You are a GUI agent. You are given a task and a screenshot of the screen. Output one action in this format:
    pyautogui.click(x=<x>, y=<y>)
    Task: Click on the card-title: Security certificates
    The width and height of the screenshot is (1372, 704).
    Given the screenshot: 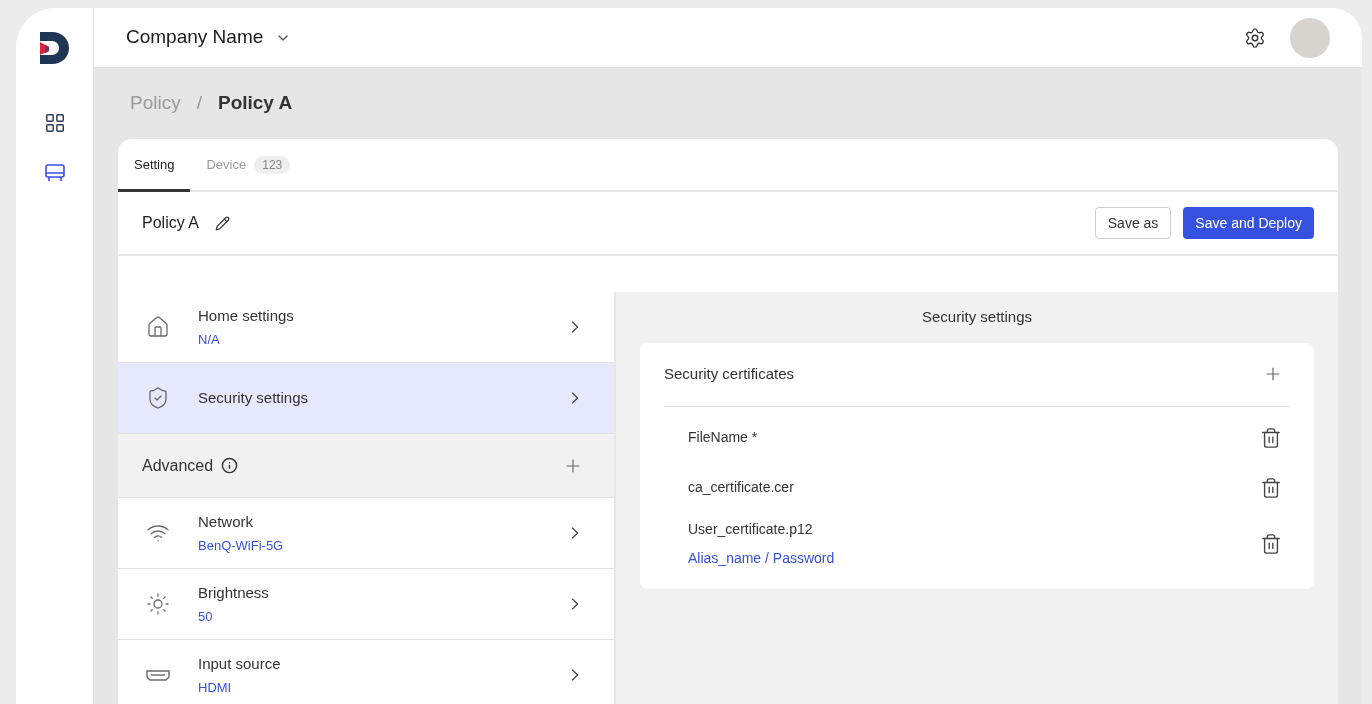 What is the action you would take?
    pyautogui.click(x=729, y=373)
    